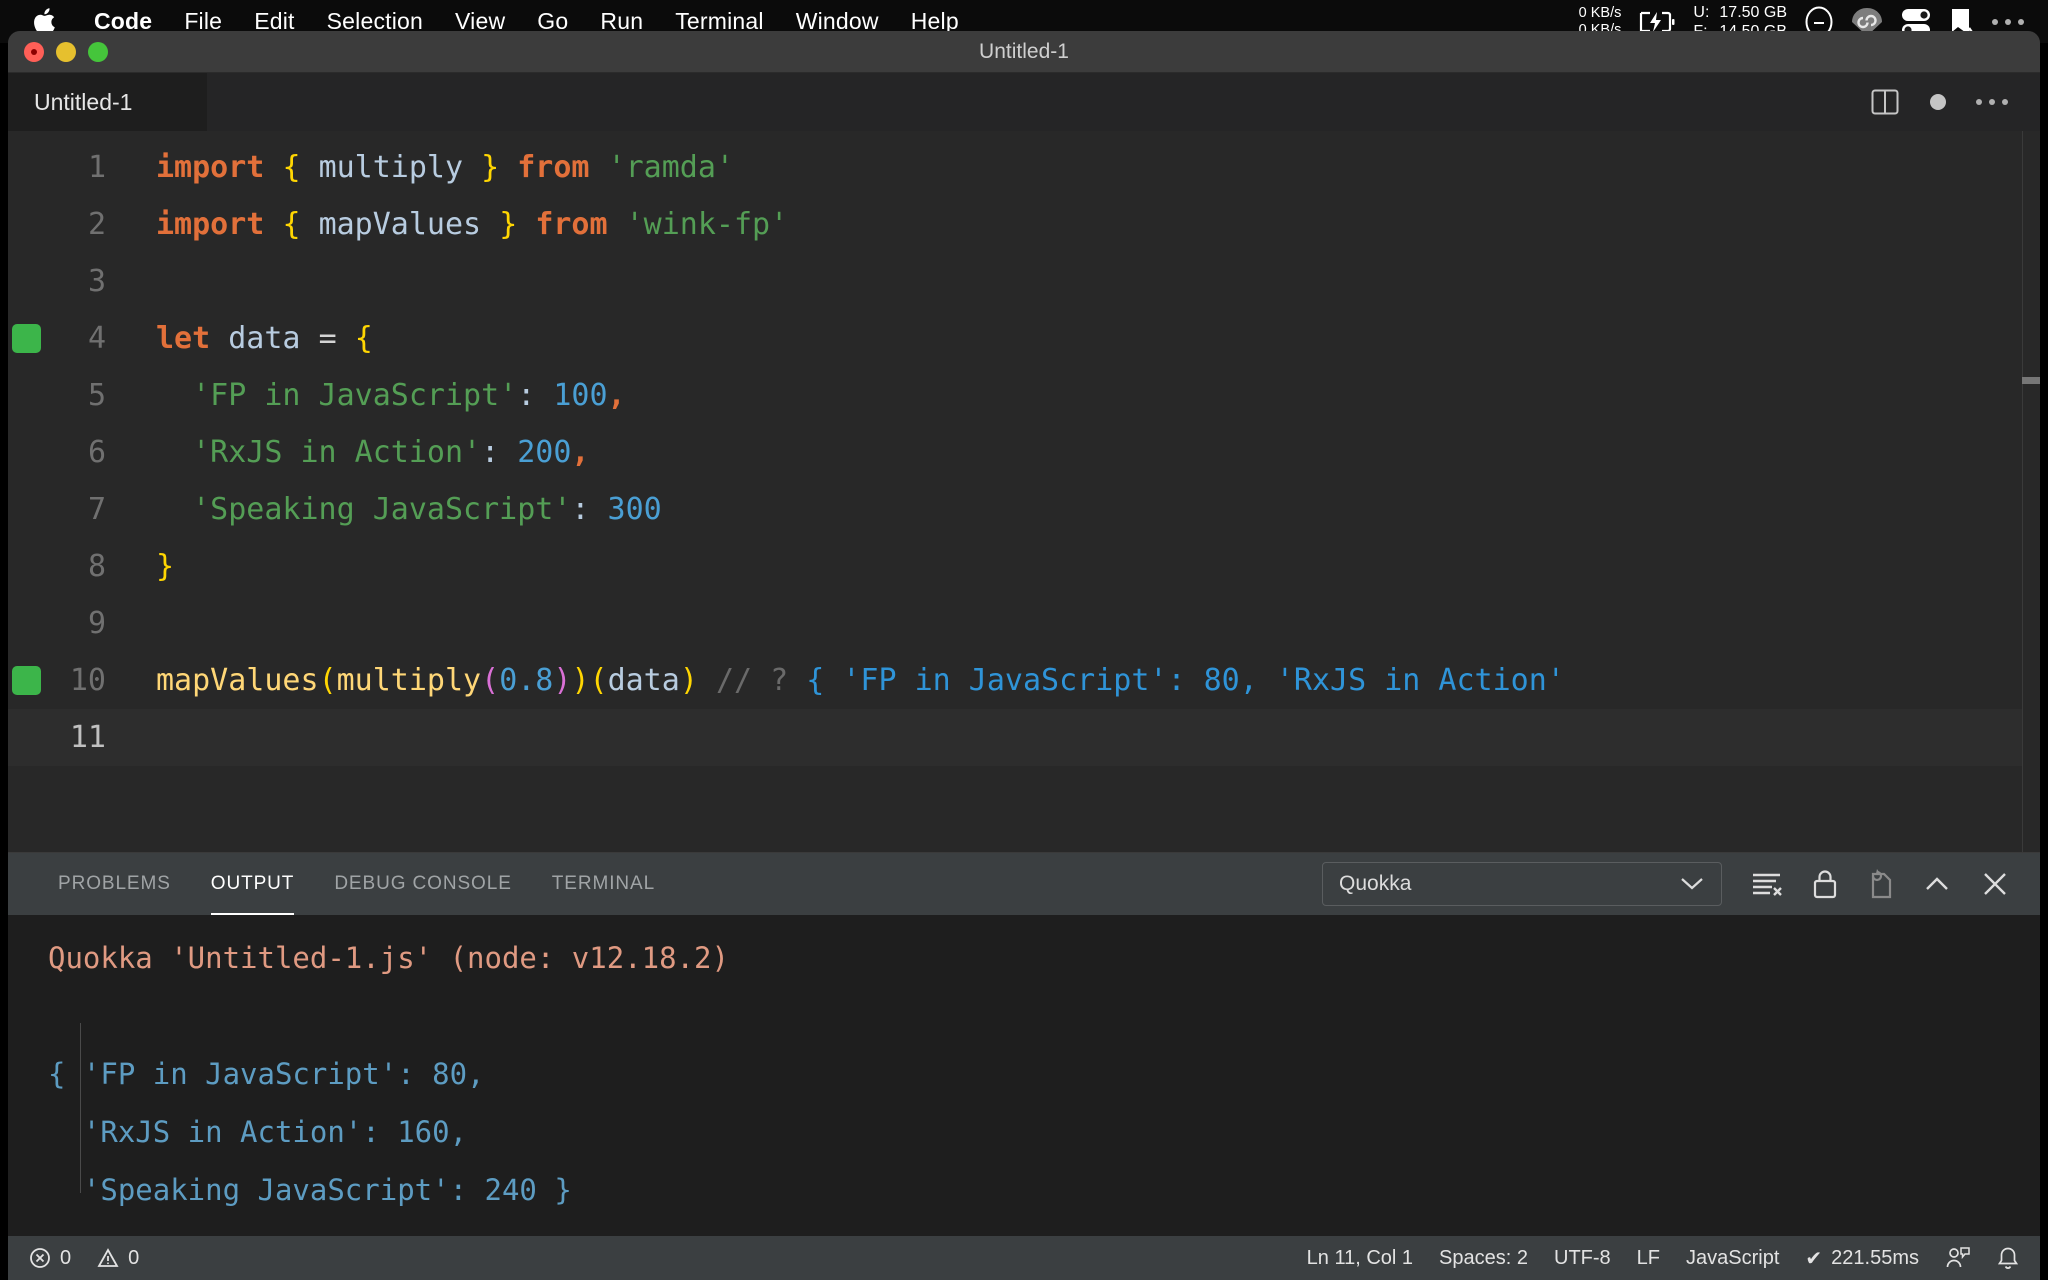 Image resolution: width=2048 pixels, height=1280 pixels. I want to click on line-content: 'Speaking JavaScript': 300, so click(398, 509).